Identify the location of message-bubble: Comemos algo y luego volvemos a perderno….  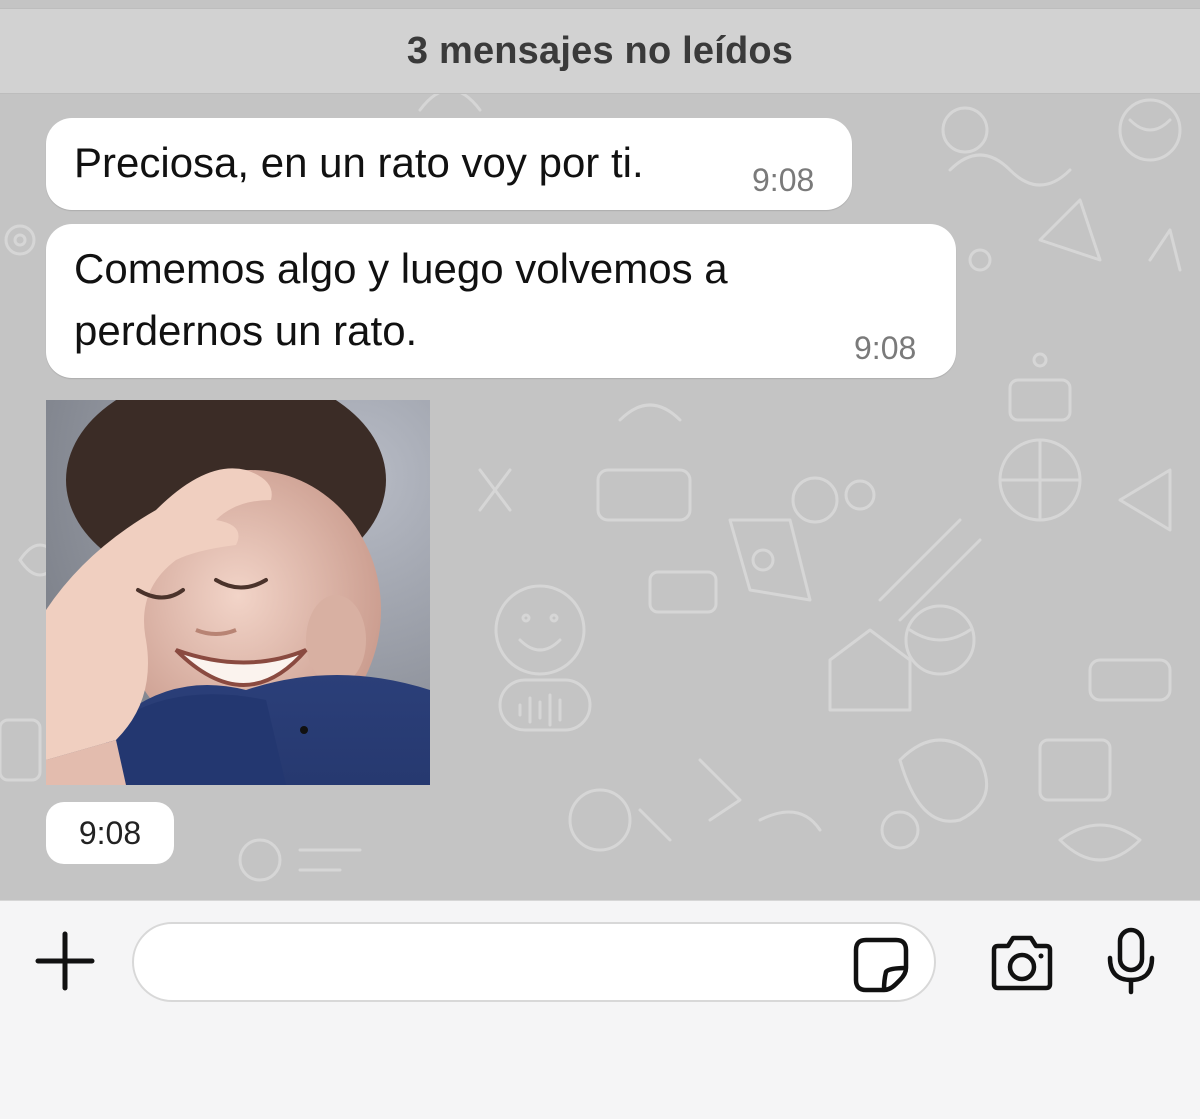
(501, 301).